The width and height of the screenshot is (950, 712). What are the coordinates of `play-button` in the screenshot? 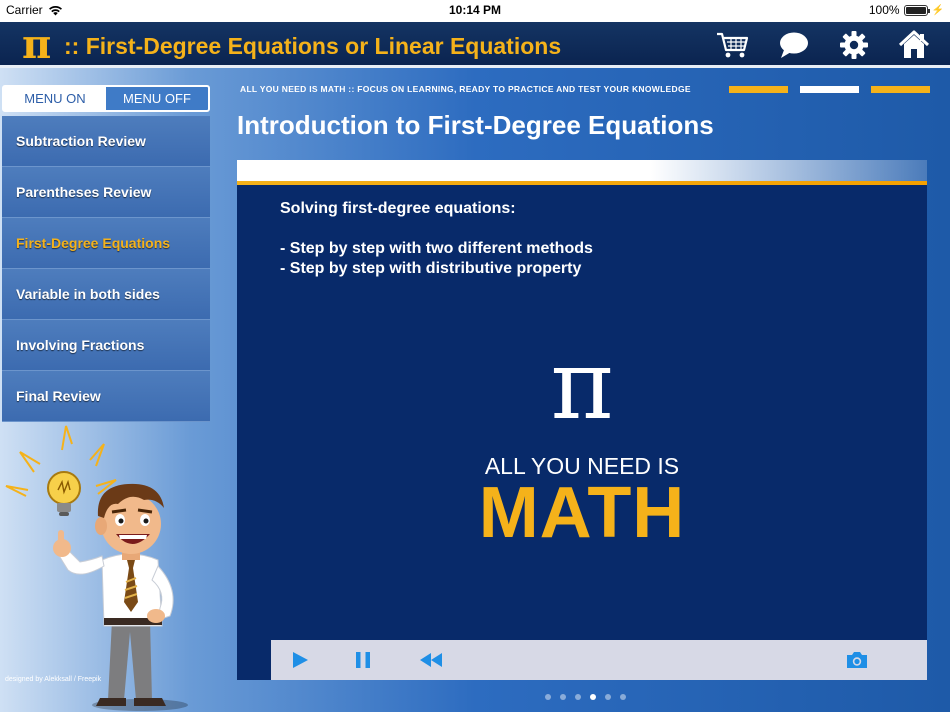 It's located at (300, 660).